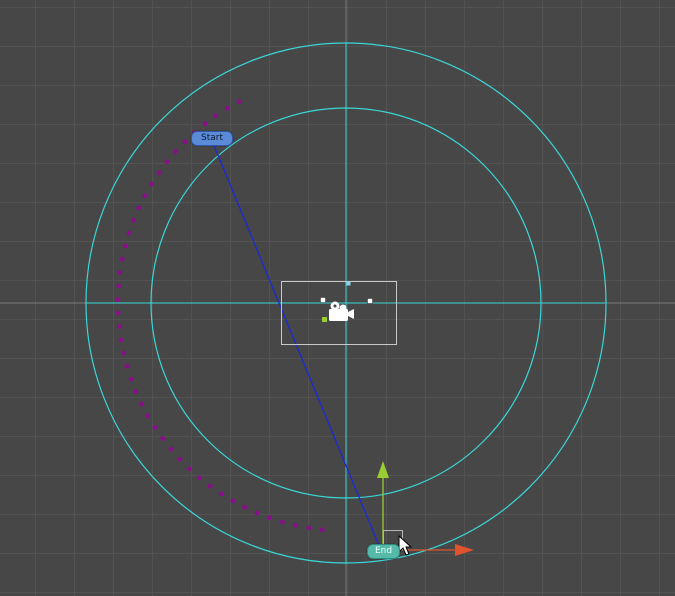 This screenshot has width=675, height=596. Describe the element at coordinates (405, 545) in the screenshot. I see `mouse-pointer-icon` at that location.